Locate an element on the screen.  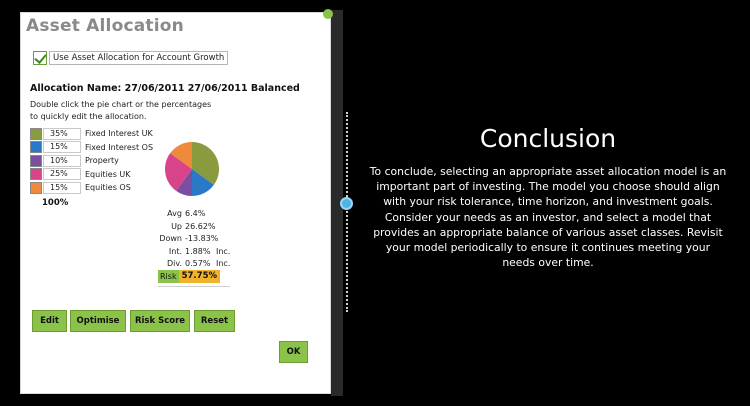
optimise-button: Optimise is located at coordinates (98, 321).